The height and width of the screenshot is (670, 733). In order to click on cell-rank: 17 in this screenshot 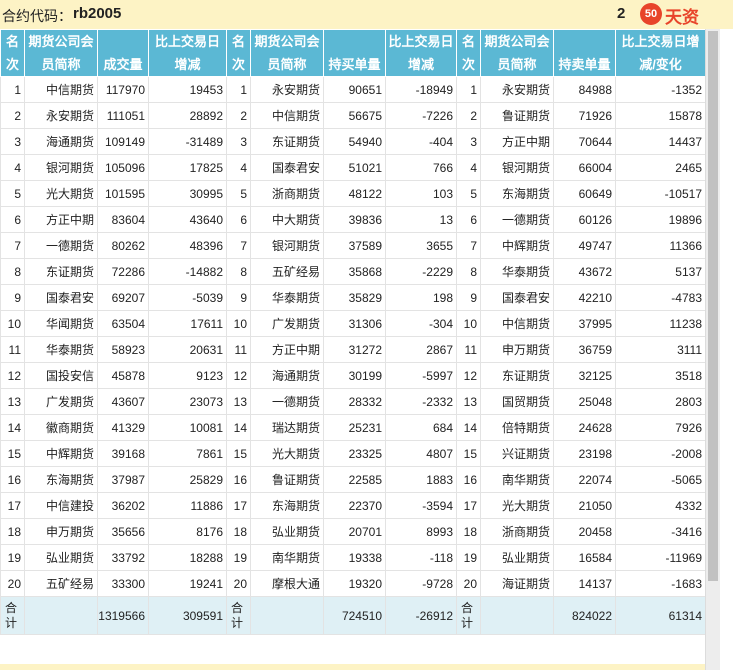, I will do `click(238, 505)`.